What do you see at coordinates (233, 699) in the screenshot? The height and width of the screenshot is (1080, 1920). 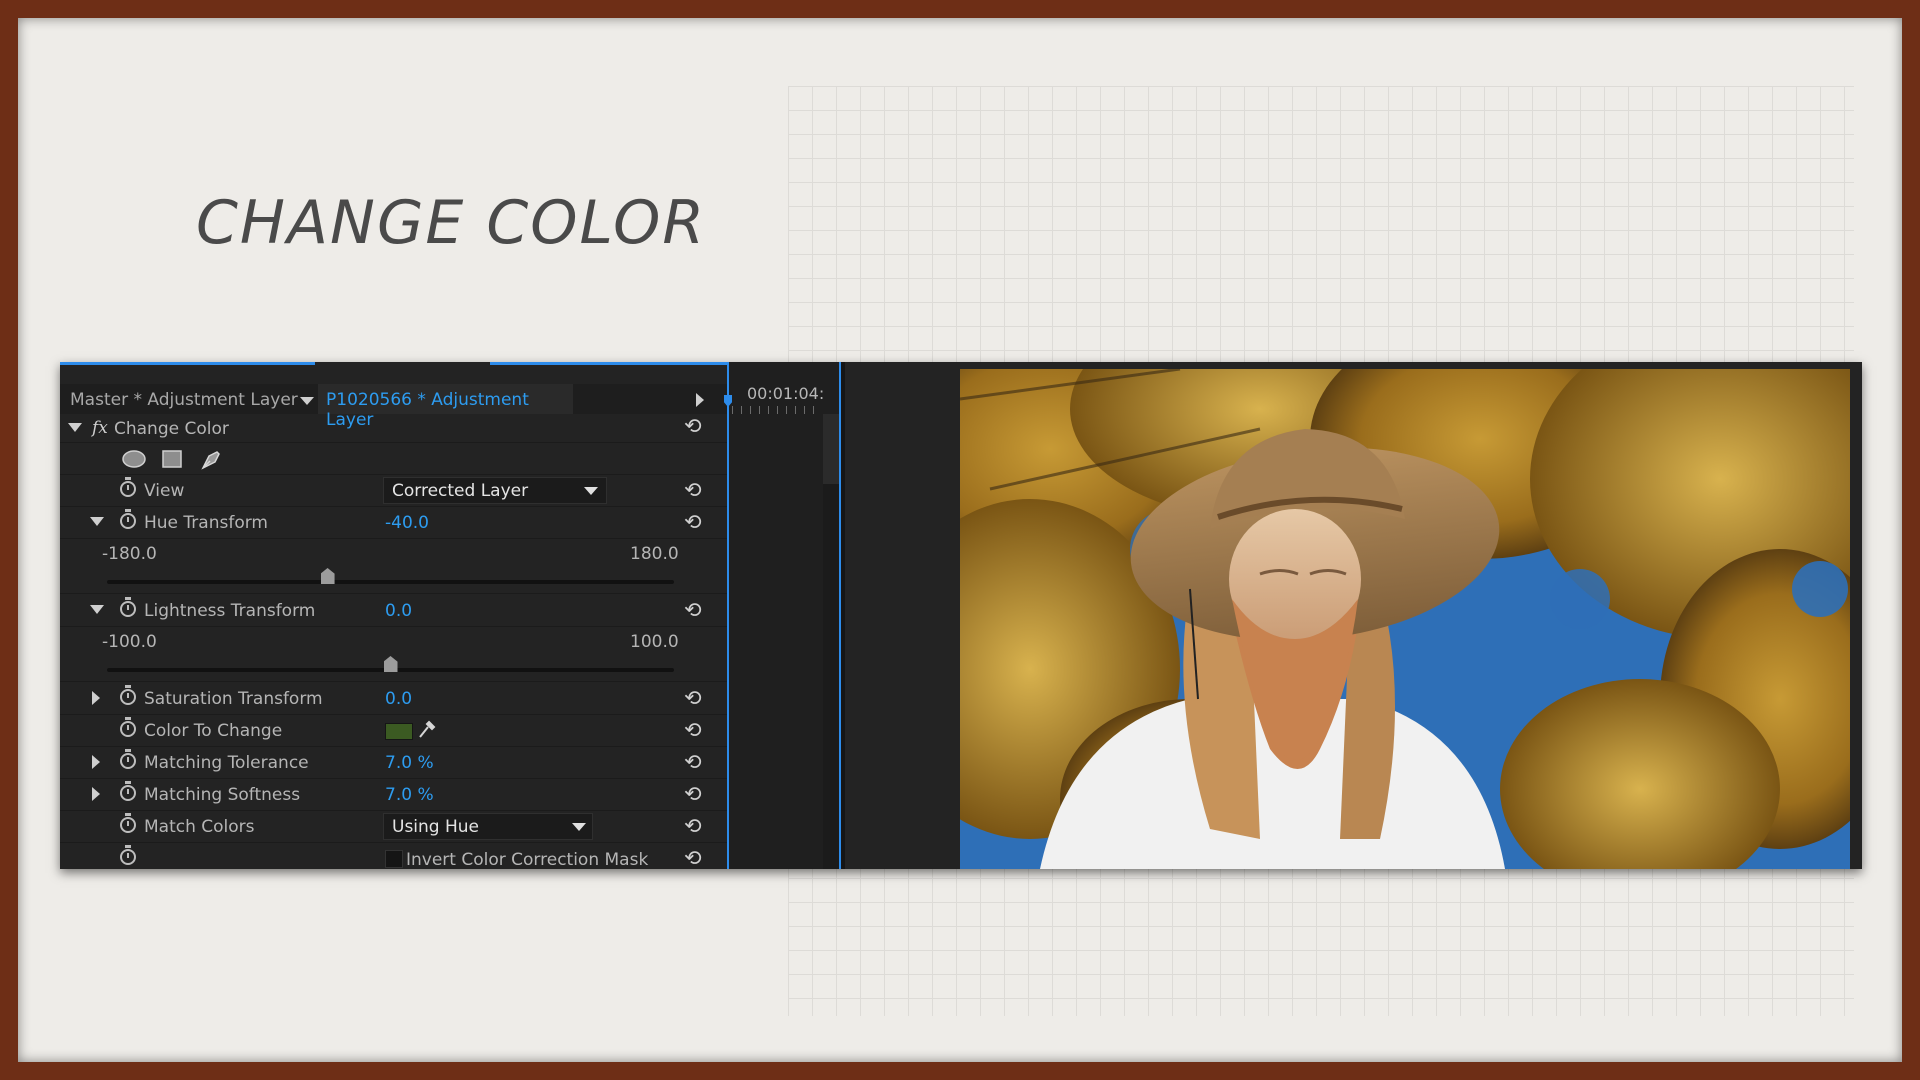 I see `saturation-transform-label: Saturation Transform` at bounding box center [233, 699].